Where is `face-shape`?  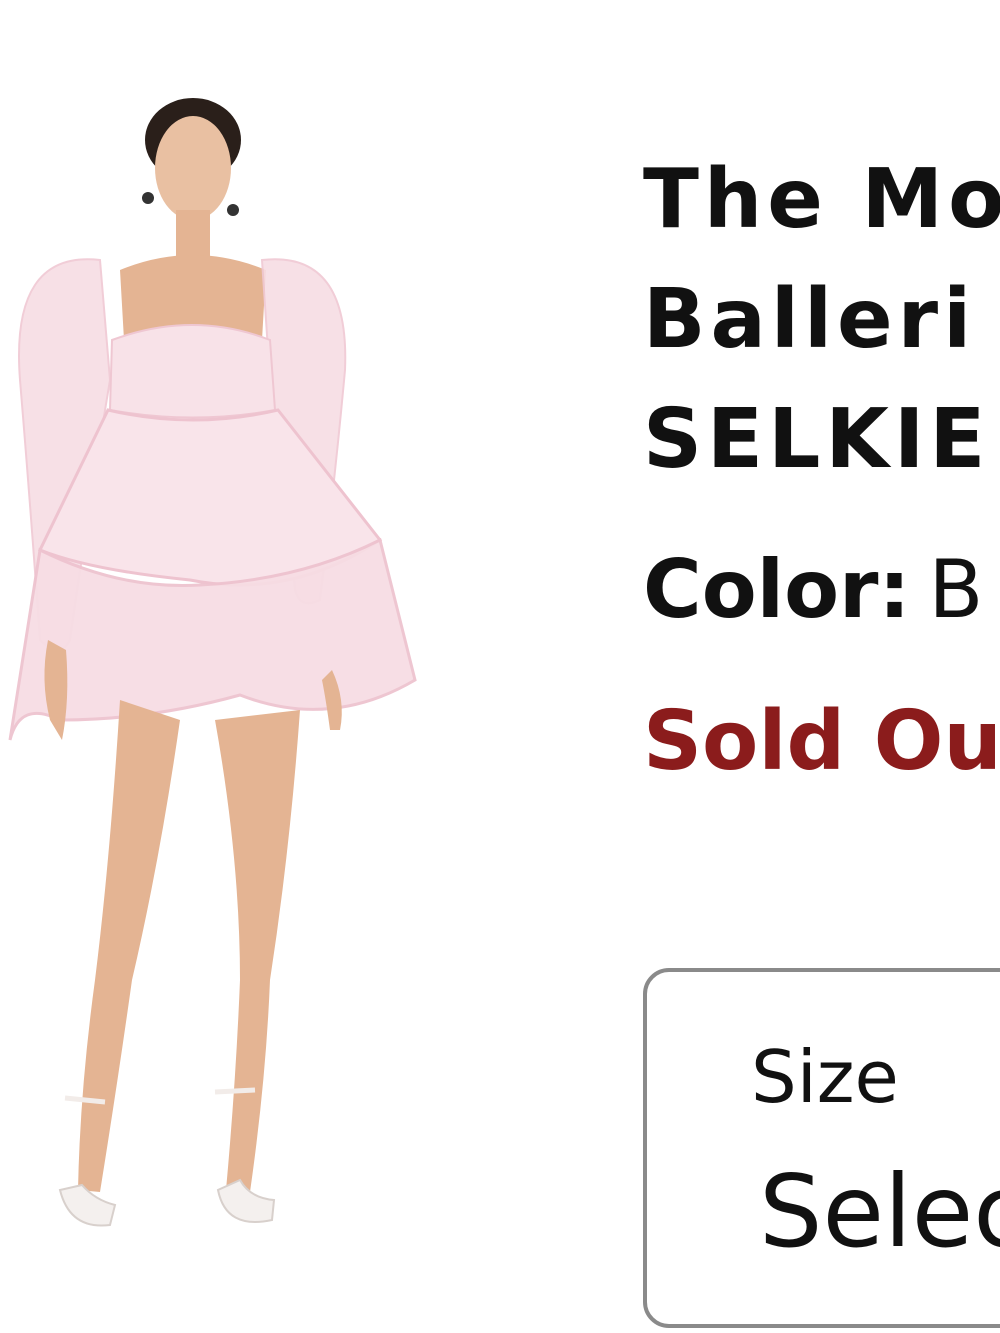
face-shape is located at coordinates (193, 168).